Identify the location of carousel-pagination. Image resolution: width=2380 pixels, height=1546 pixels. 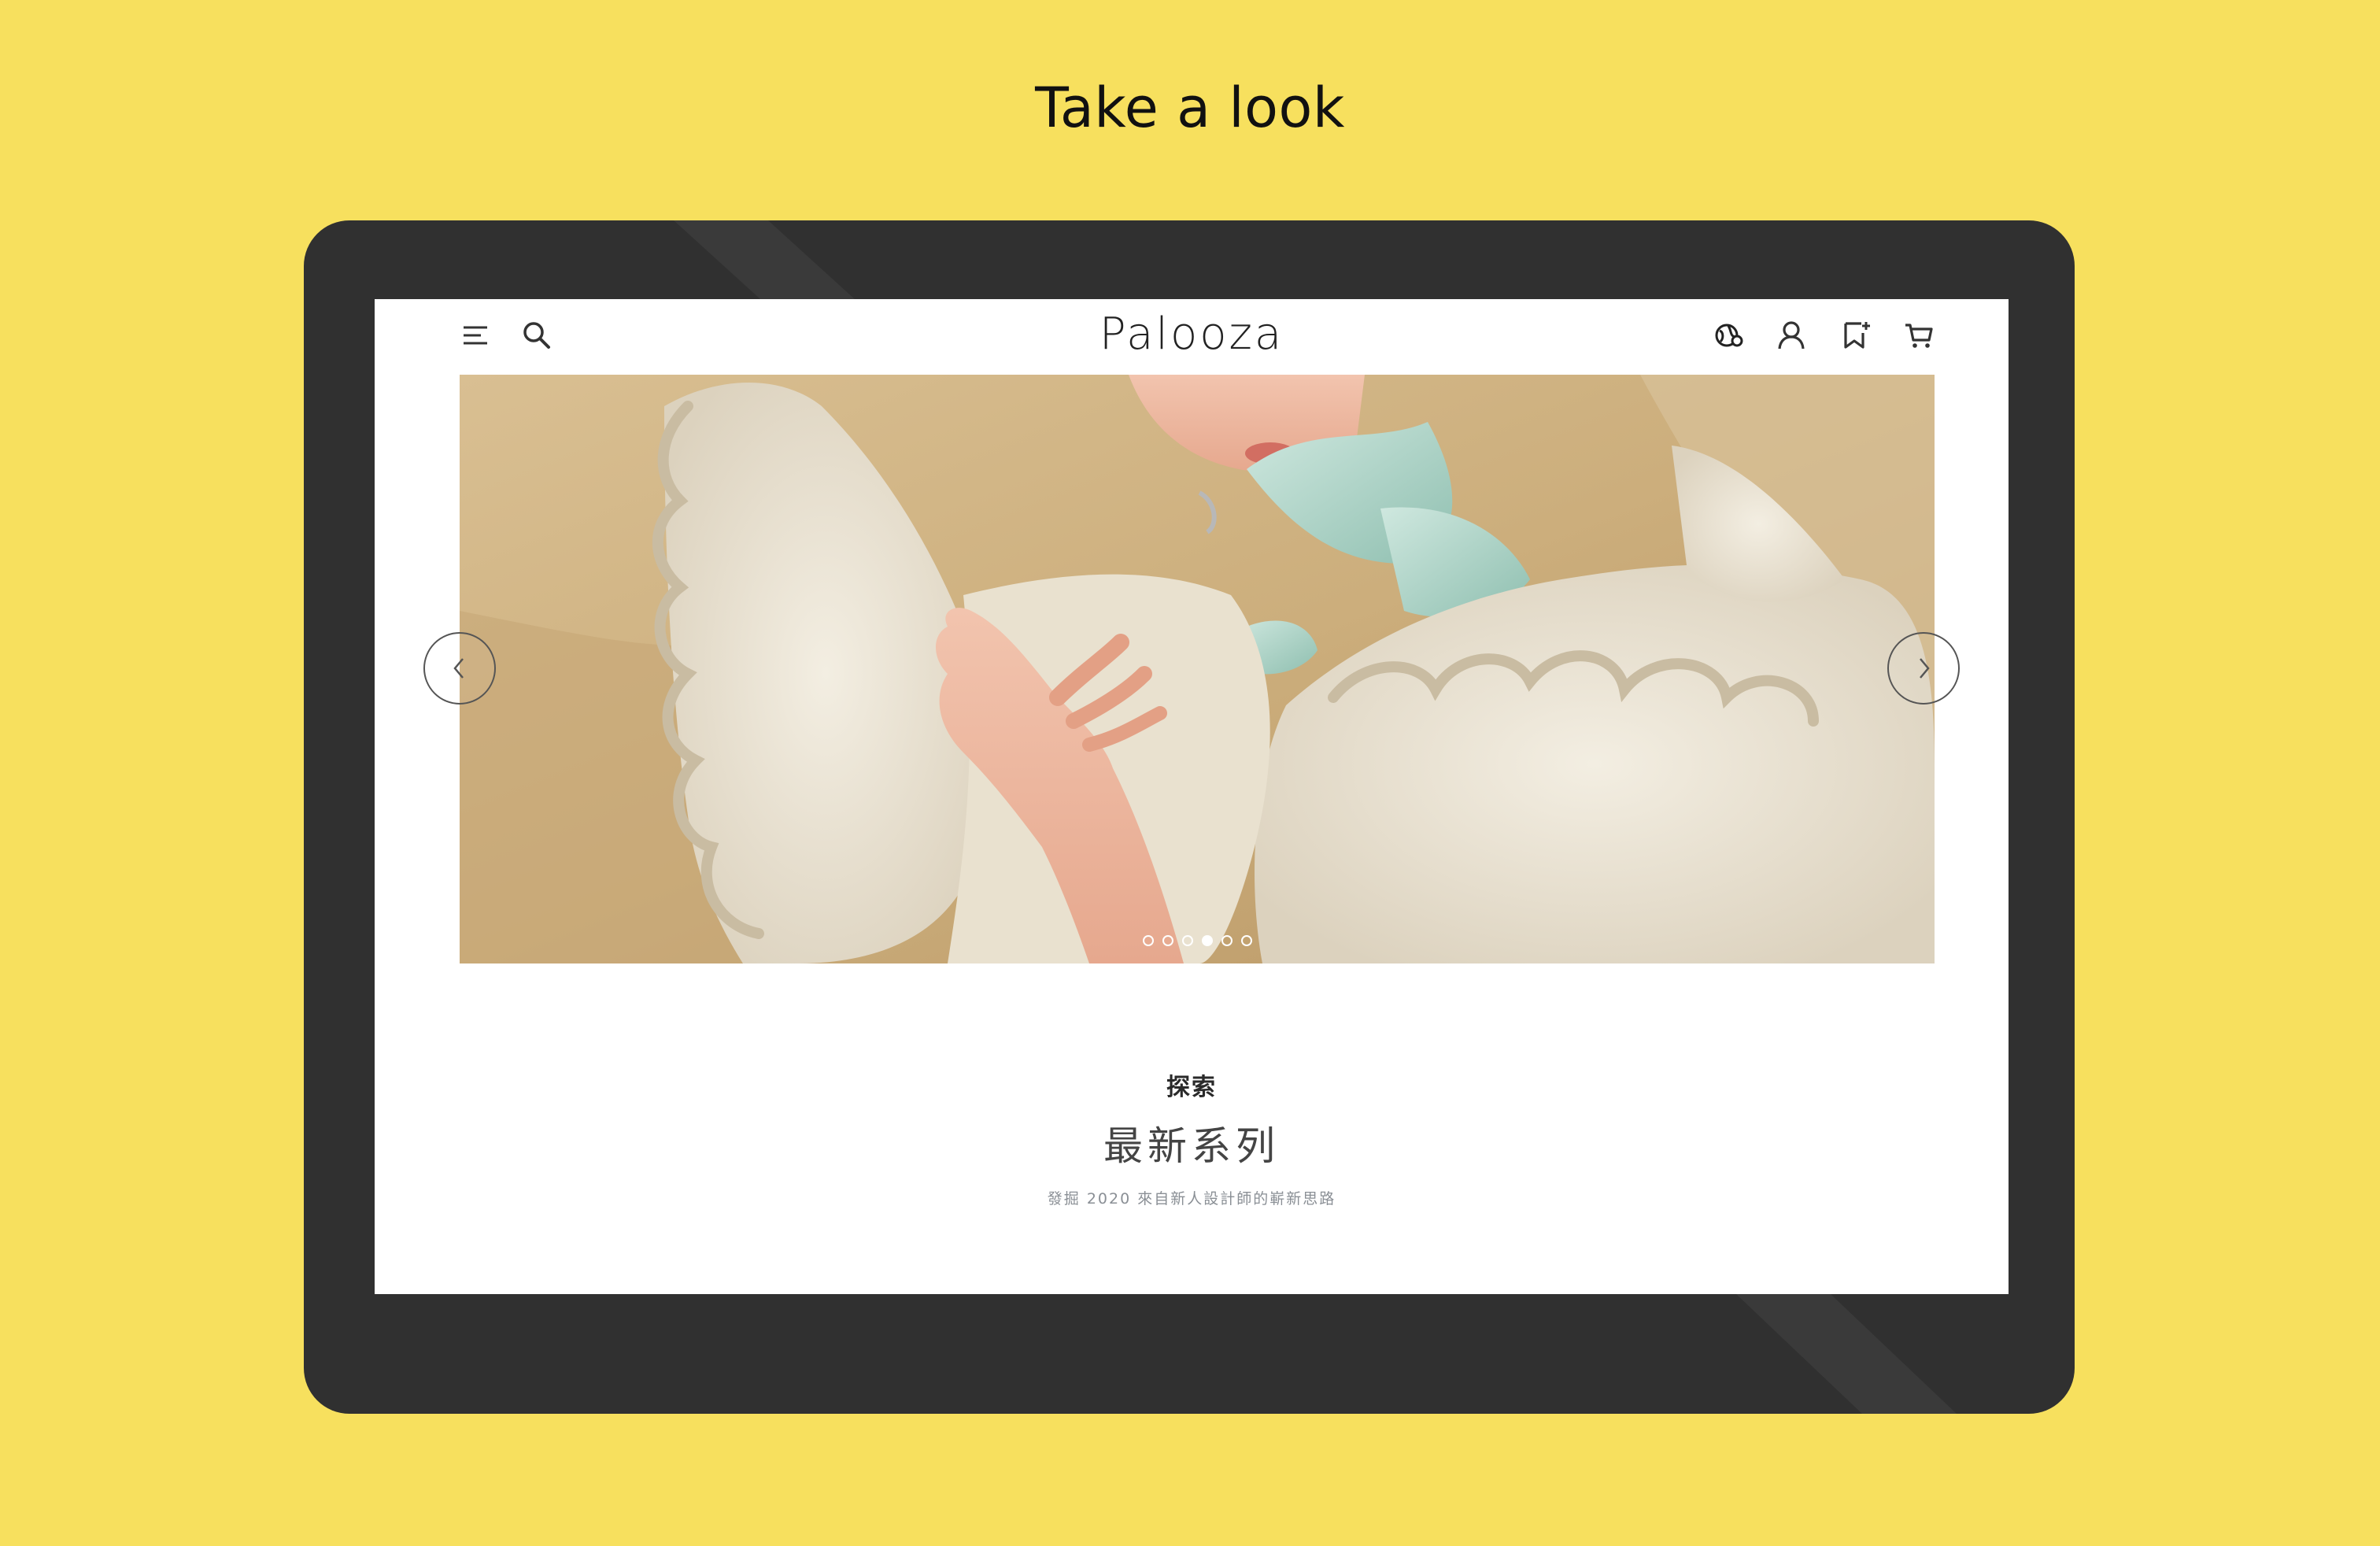
(1197, 940).